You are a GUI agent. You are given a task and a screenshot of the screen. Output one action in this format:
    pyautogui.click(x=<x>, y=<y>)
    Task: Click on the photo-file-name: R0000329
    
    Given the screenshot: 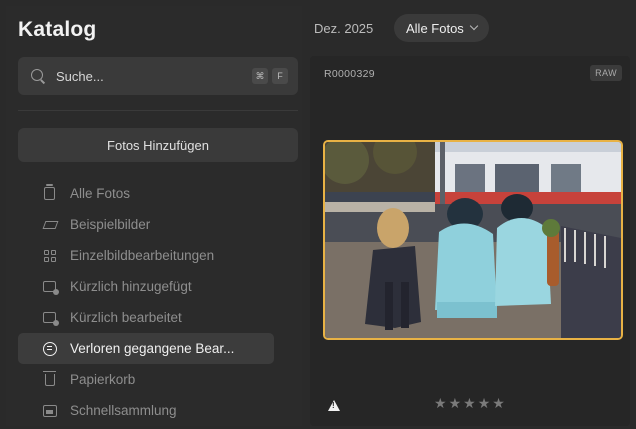 What is the action you would take?
    pyautogui.click(x=349, y=74)
    